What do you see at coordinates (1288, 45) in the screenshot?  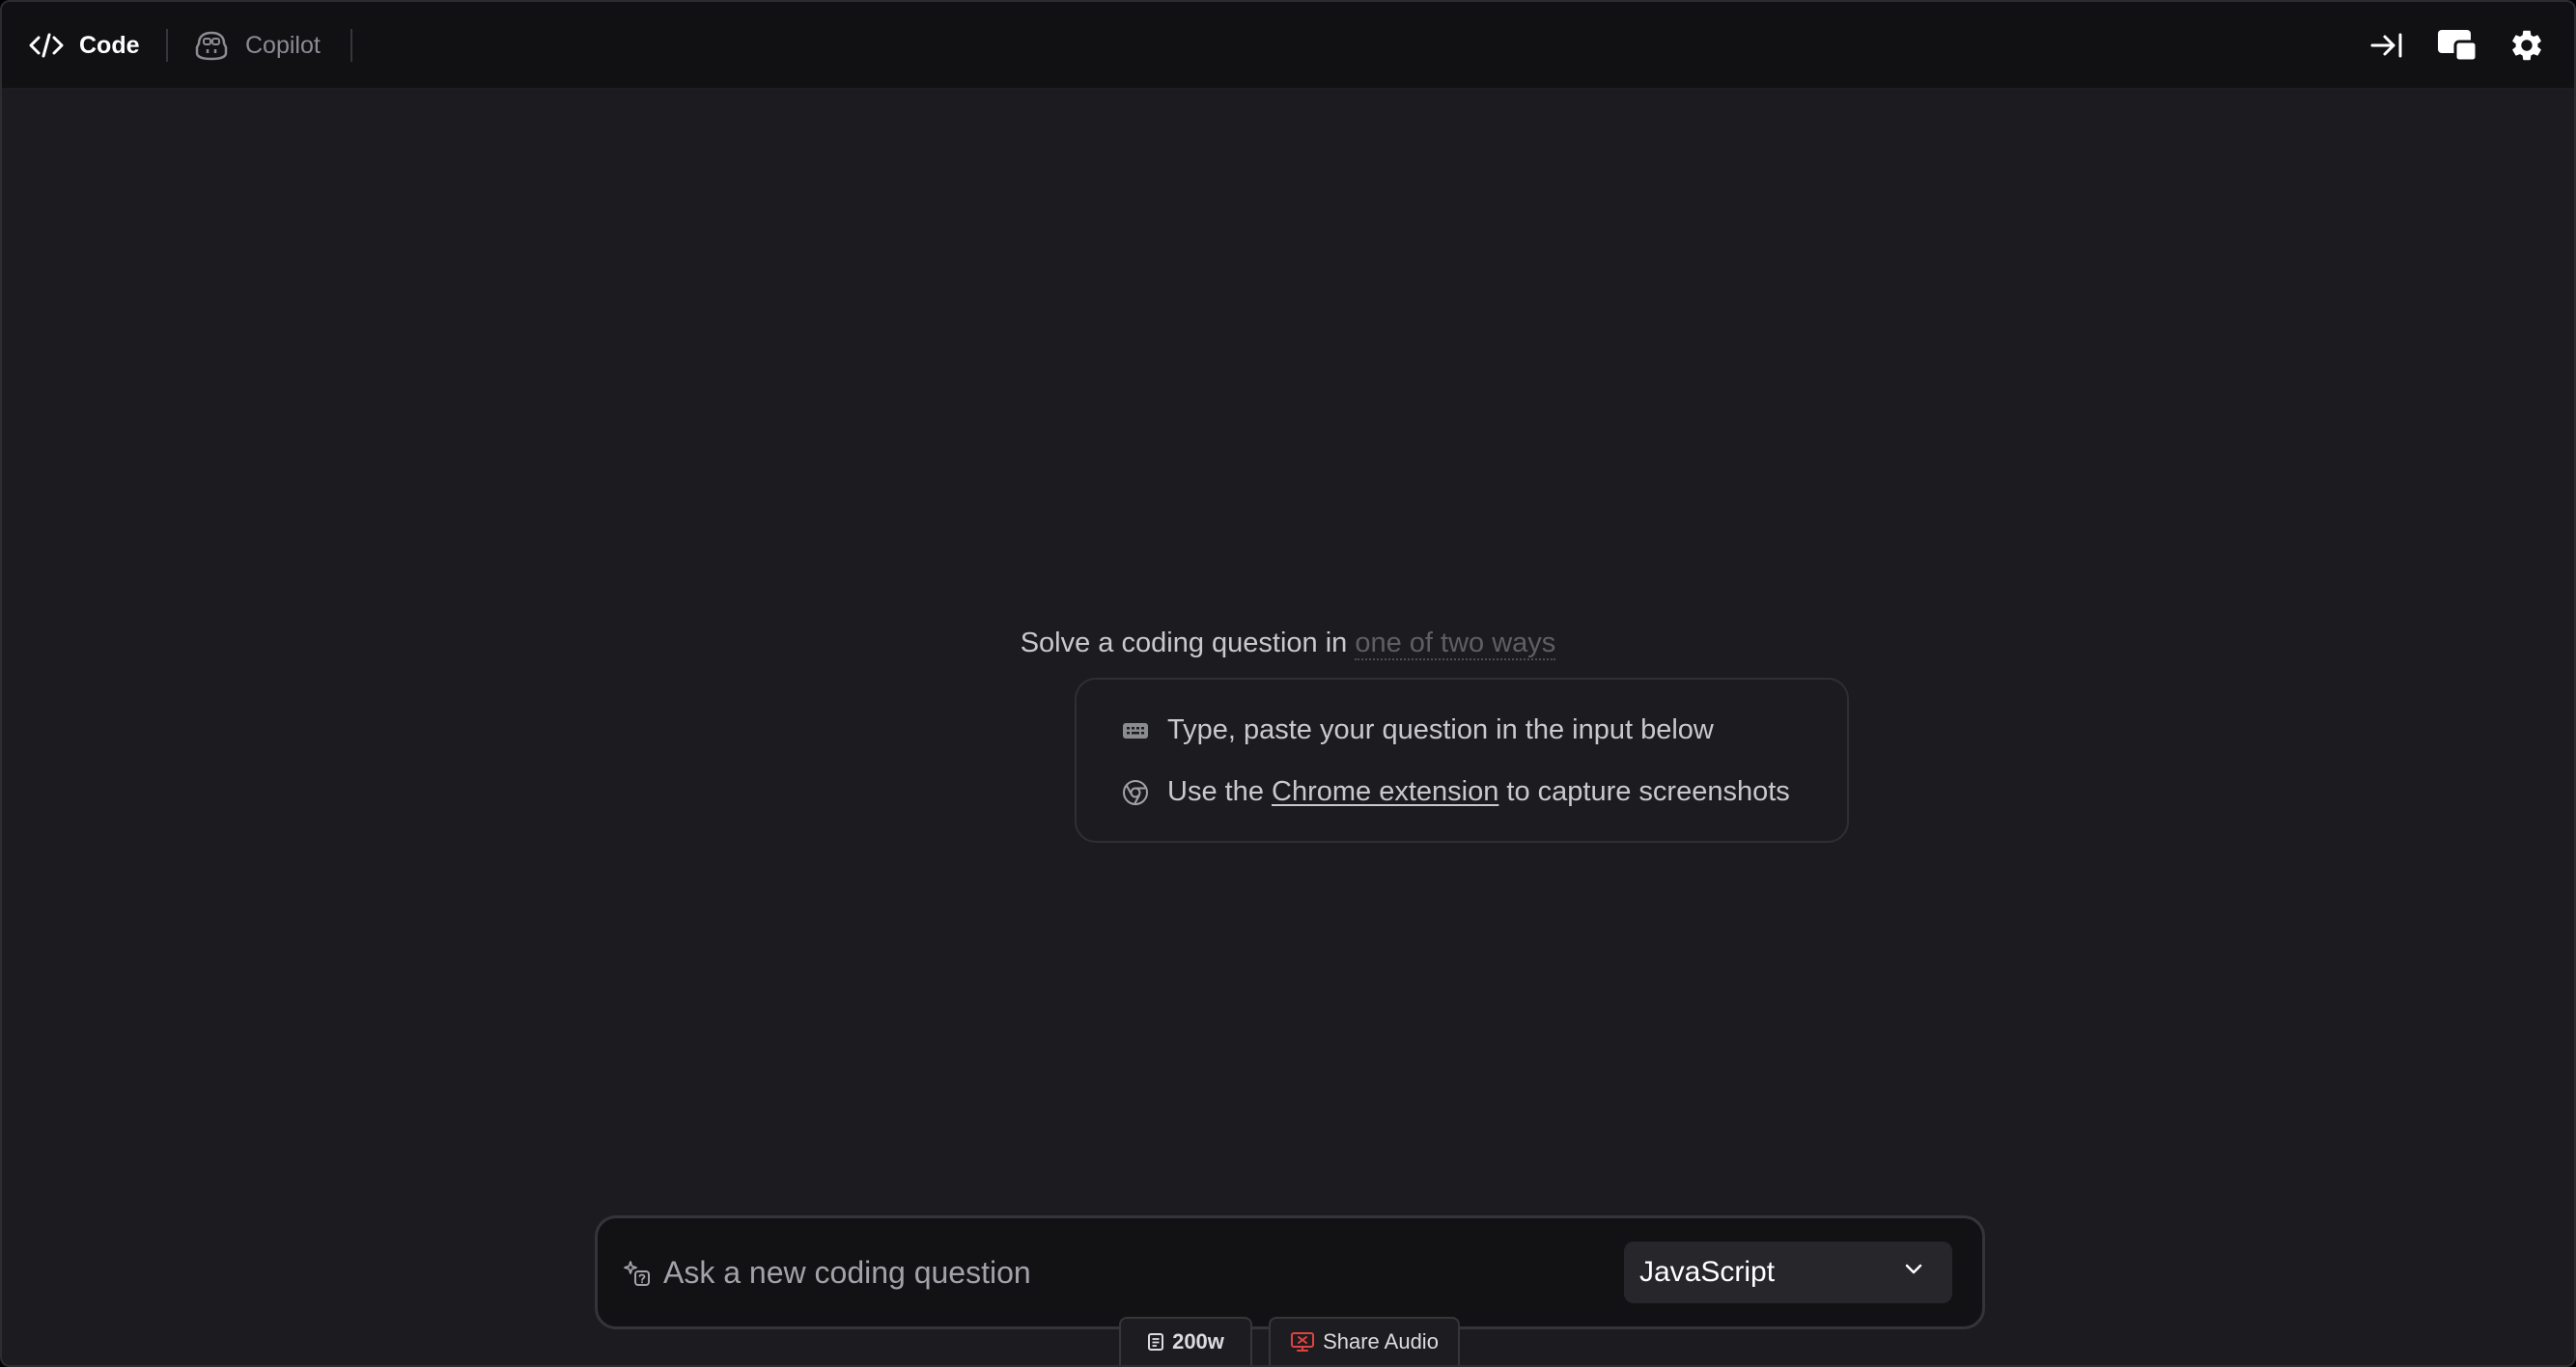 I see `top-bar: Code Copilot` at bounding box center [1288, 45].